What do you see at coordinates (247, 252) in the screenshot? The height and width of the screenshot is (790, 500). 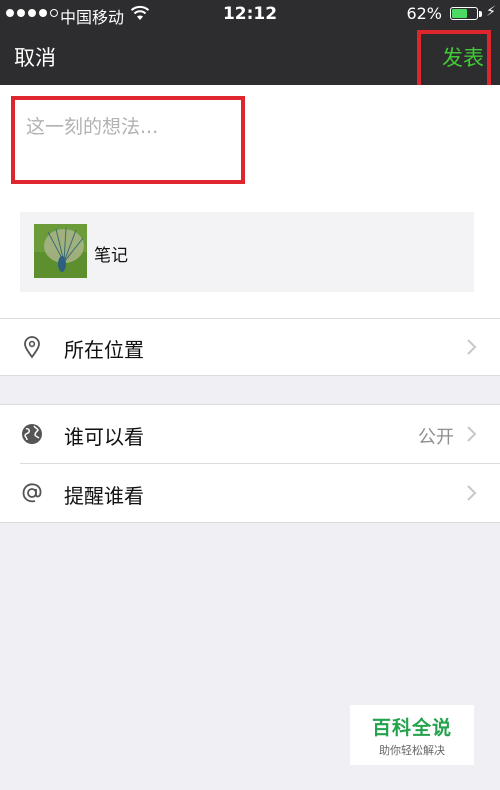 I see `shared-link-card: 笔记` at bounding box center [247, 252].